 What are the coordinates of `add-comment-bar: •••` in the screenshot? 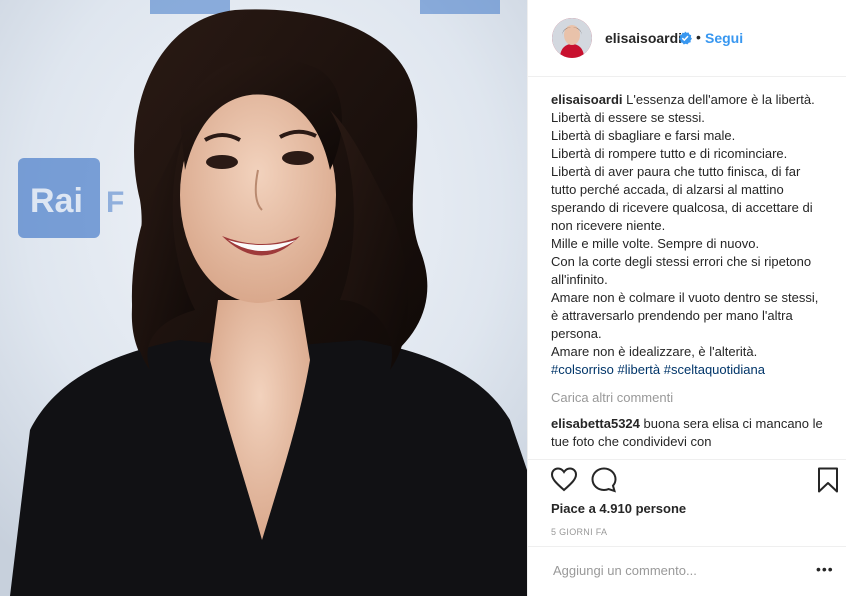 It's located at (687, 571).